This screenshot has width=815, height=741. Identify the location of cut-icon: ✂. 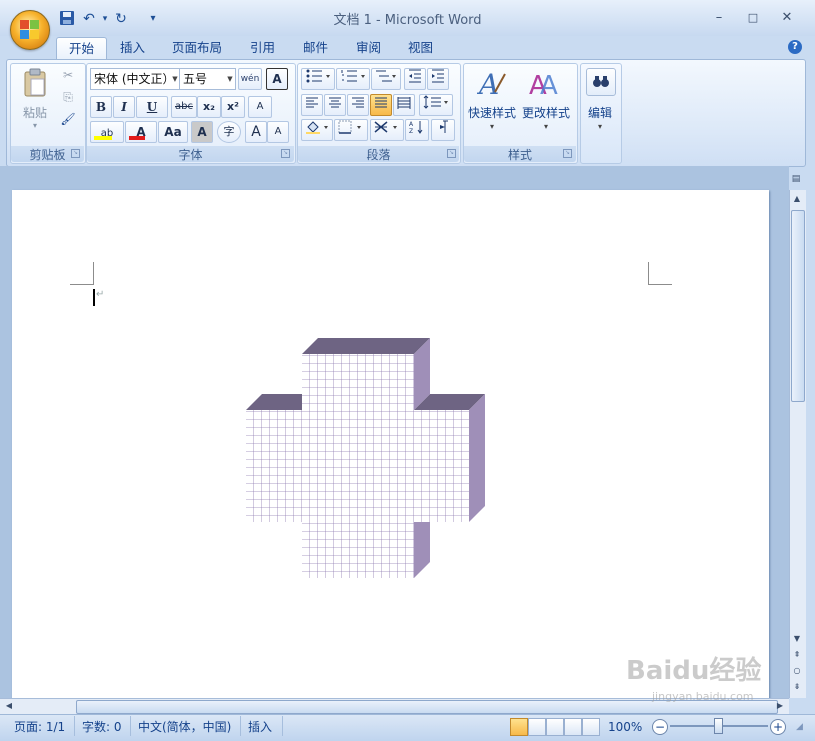
(68, 76).